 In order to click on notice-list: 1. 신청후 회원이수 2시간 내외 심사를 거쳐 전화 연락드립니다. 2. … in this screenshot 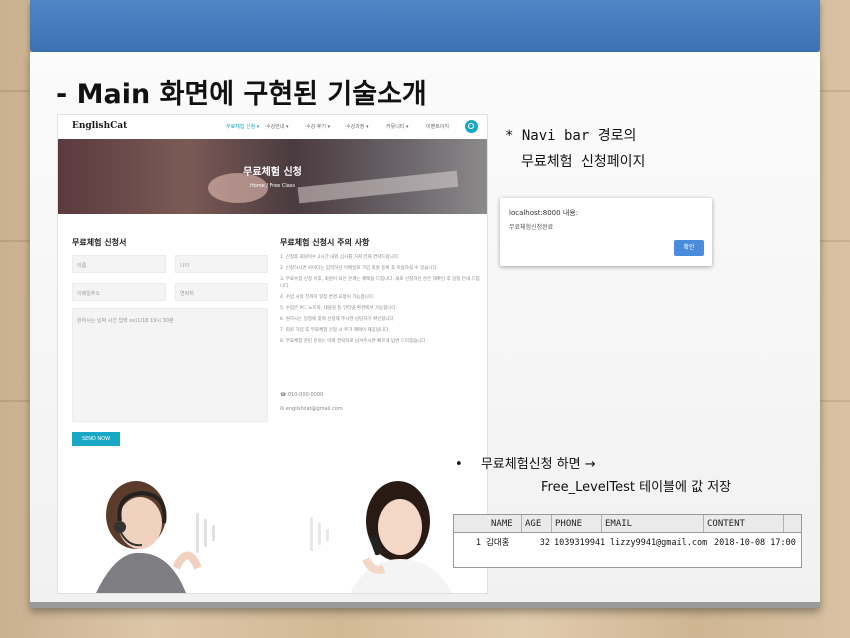, I will do `click(380, 301)`.